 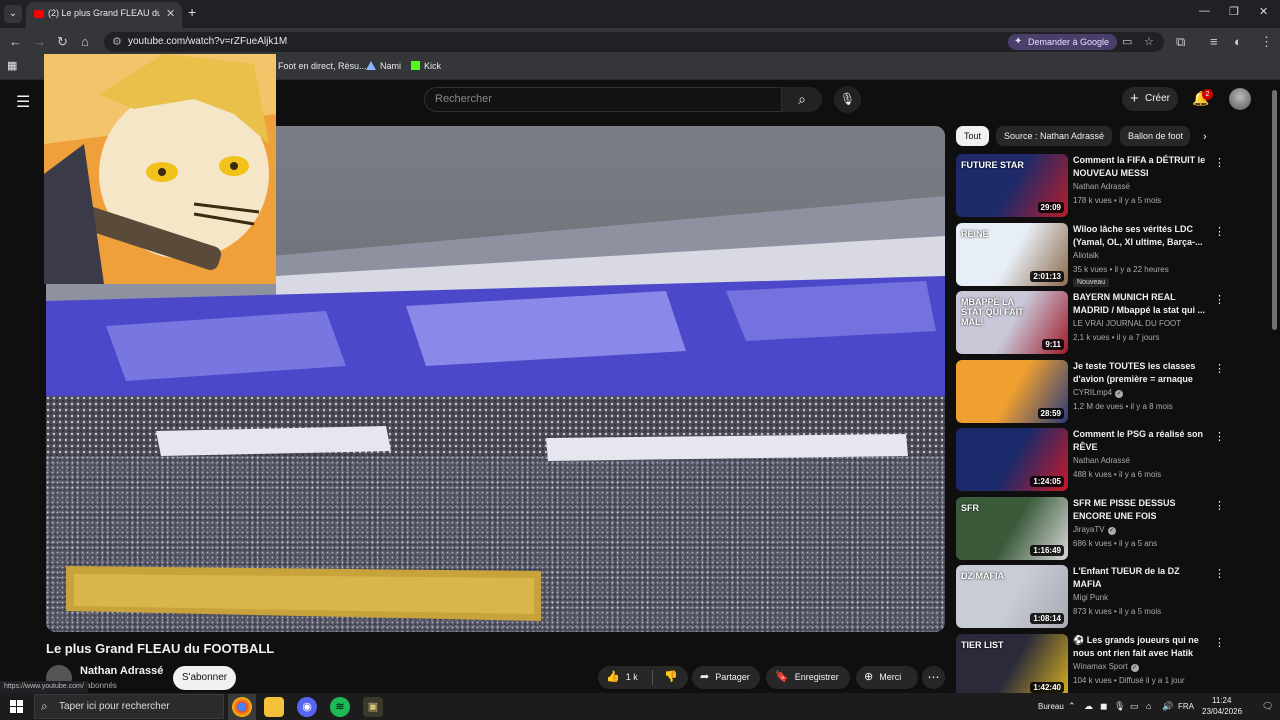 What do you see at coordinates (16, 706) in the screenshot?
I see `windows-start-icon` at bounding box center [16, 706].